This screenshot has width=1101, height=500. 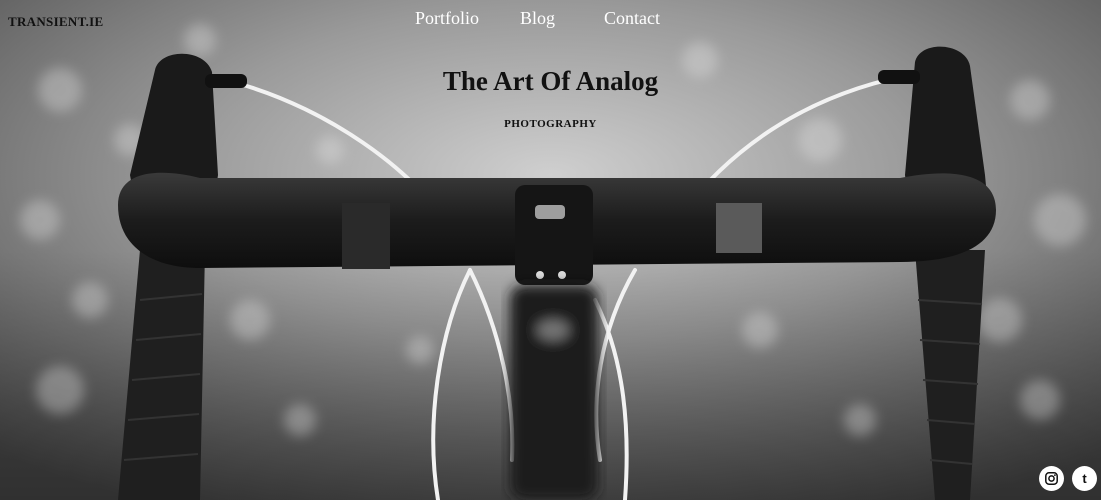 I want to click on instagram-icon, so click(x=1051, y=478).